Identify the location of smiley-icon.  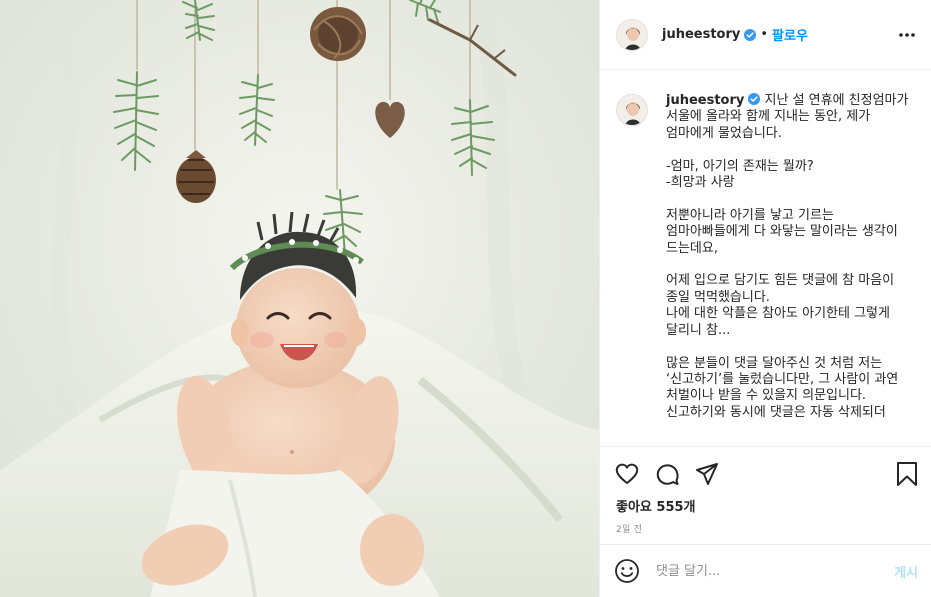
(627, 571).